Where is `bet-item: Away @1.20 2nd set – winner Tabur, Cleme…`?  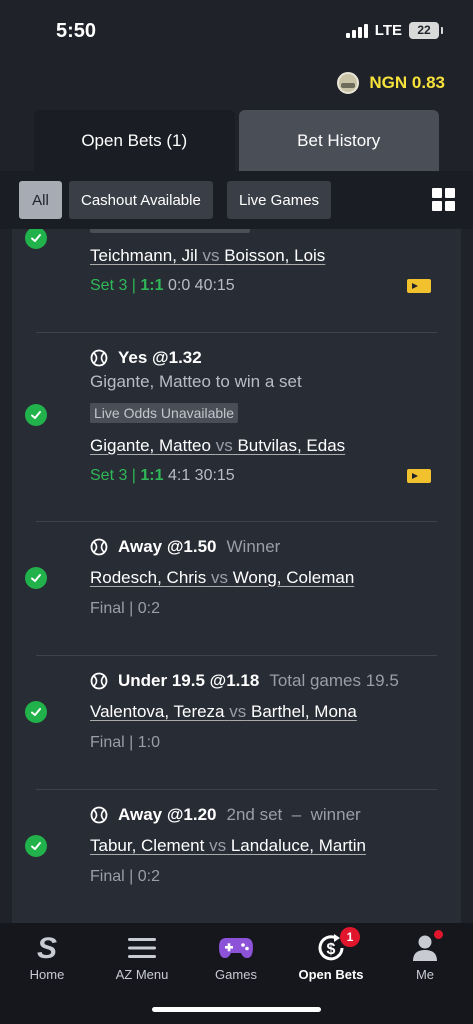 bet-item: Away @1.20 2nd set – winner Tabur, Cleme… is located at coordinates (236, 856).